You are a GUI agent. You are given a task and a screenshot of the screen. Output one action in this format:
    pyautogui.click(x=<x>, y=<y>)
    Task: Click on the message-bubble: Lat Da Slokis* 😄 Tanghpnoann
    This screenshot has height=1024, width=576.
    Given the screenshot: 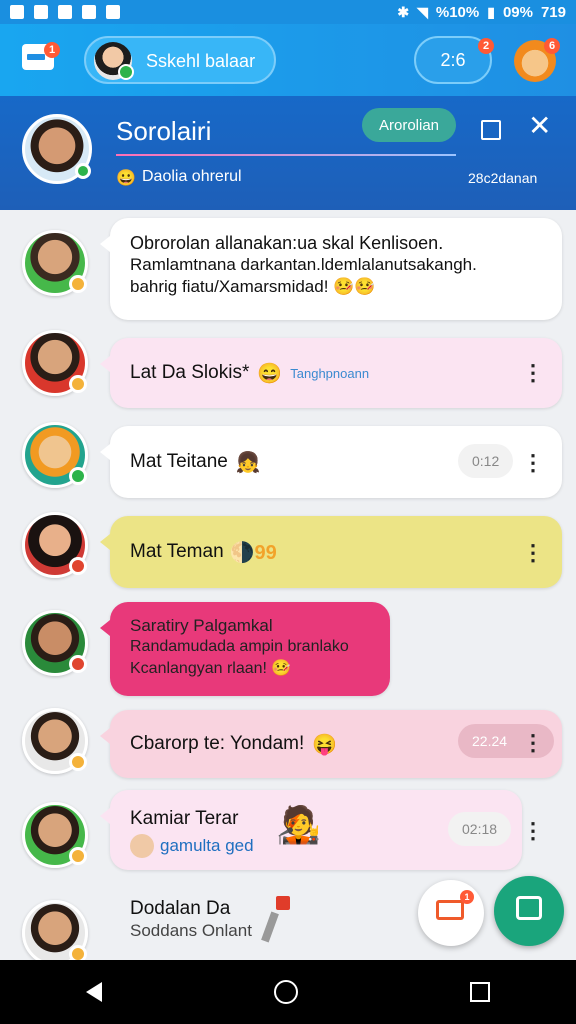 What is the action you would take?
    pyautogui.click(x=331, y=373)
    